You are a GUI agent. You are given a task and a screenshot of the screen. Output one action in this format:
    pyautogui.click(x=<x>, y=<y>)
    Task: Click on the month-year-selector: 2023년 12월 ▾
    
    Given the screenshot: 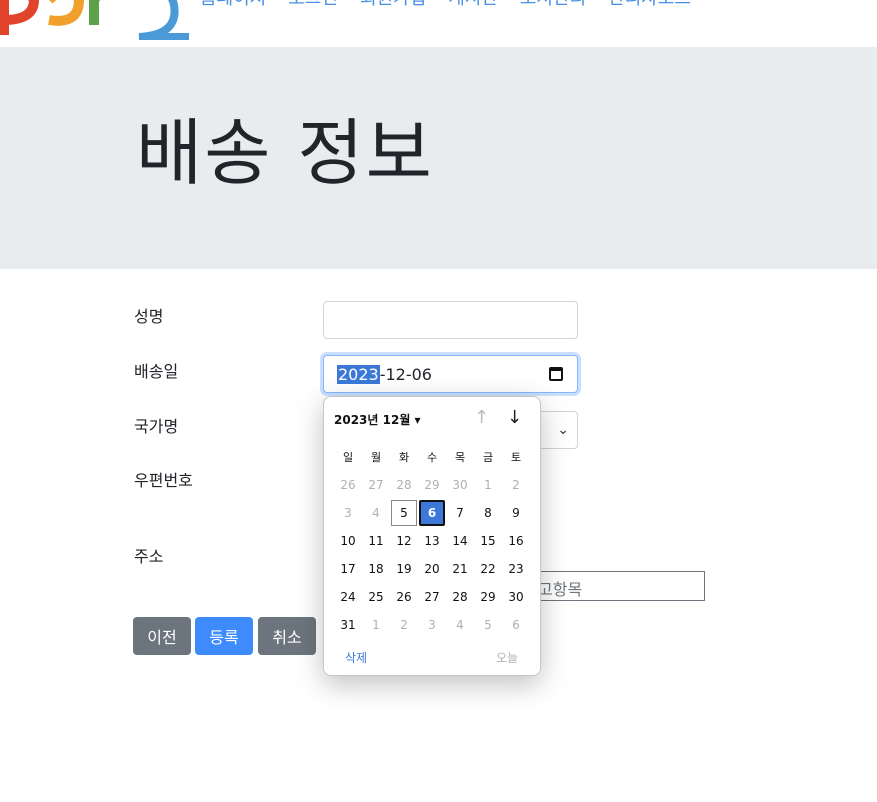 What is the action you would take?
    pyautogui.click(x=377, y=419)
    